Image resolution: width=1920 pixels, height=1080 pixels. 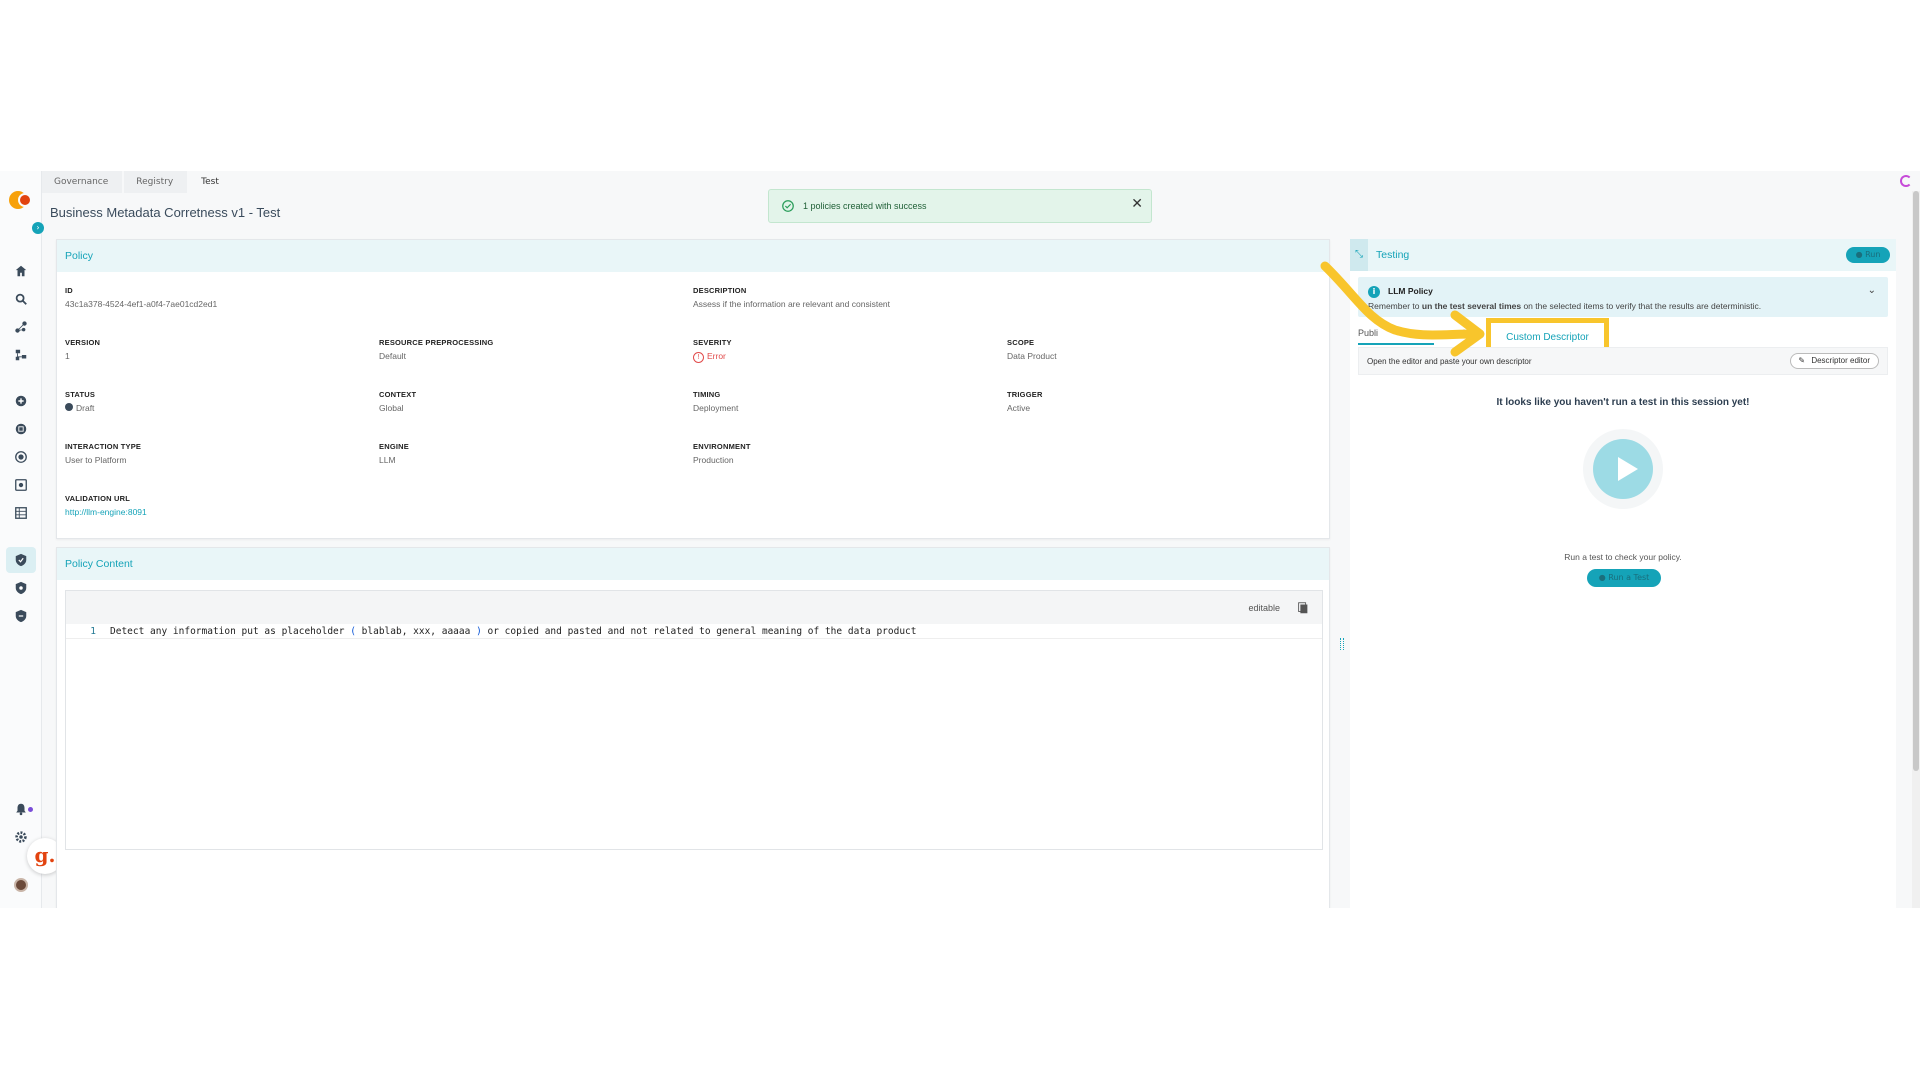 I want to click on breadcrumb-test: Test, so click(x=210, y=182).